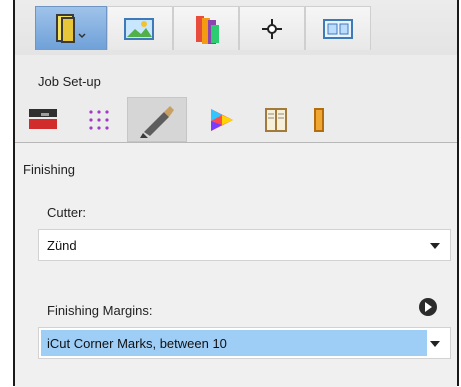 The width and height of the screenshot is (461, 387). I want to click on section-title: Finishing, so click(49, 169).